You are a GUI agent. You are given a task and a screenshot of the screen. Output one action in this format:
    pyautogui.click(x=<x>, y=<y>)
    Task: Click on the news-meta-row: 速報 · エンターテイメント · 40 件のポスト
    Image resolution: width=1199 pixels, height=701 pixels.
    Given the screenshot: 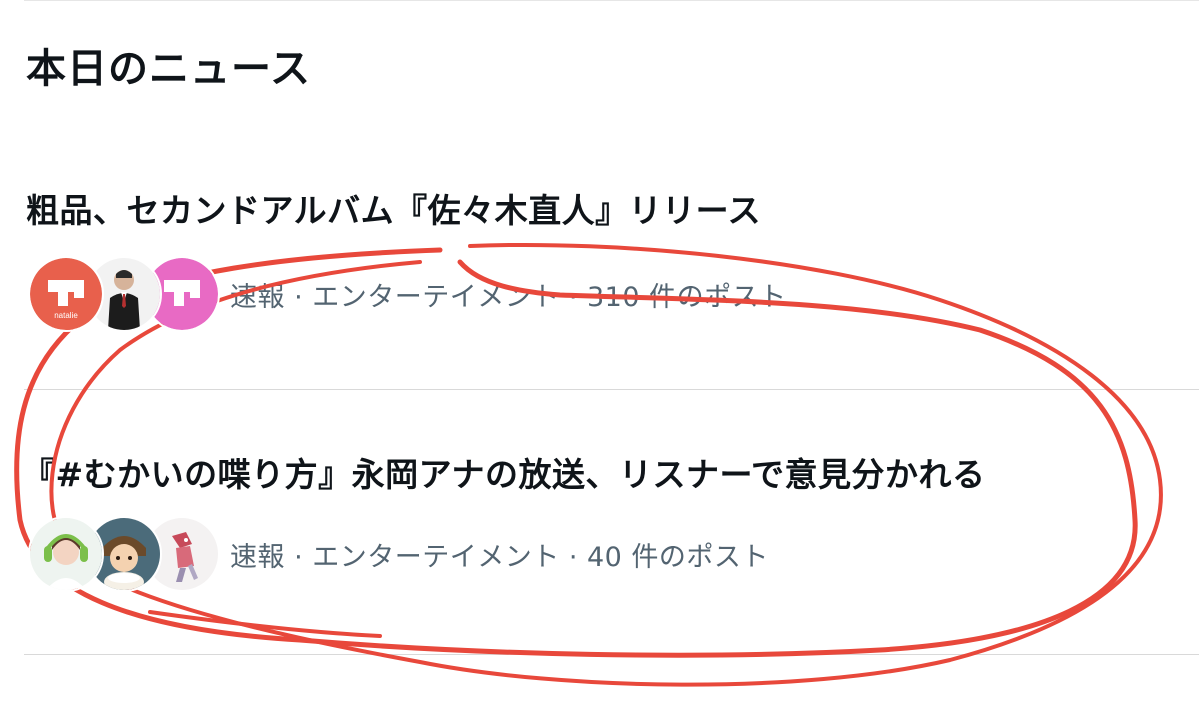 What is the action you would take?
    pyautogui.click(x=398, y=554)
    